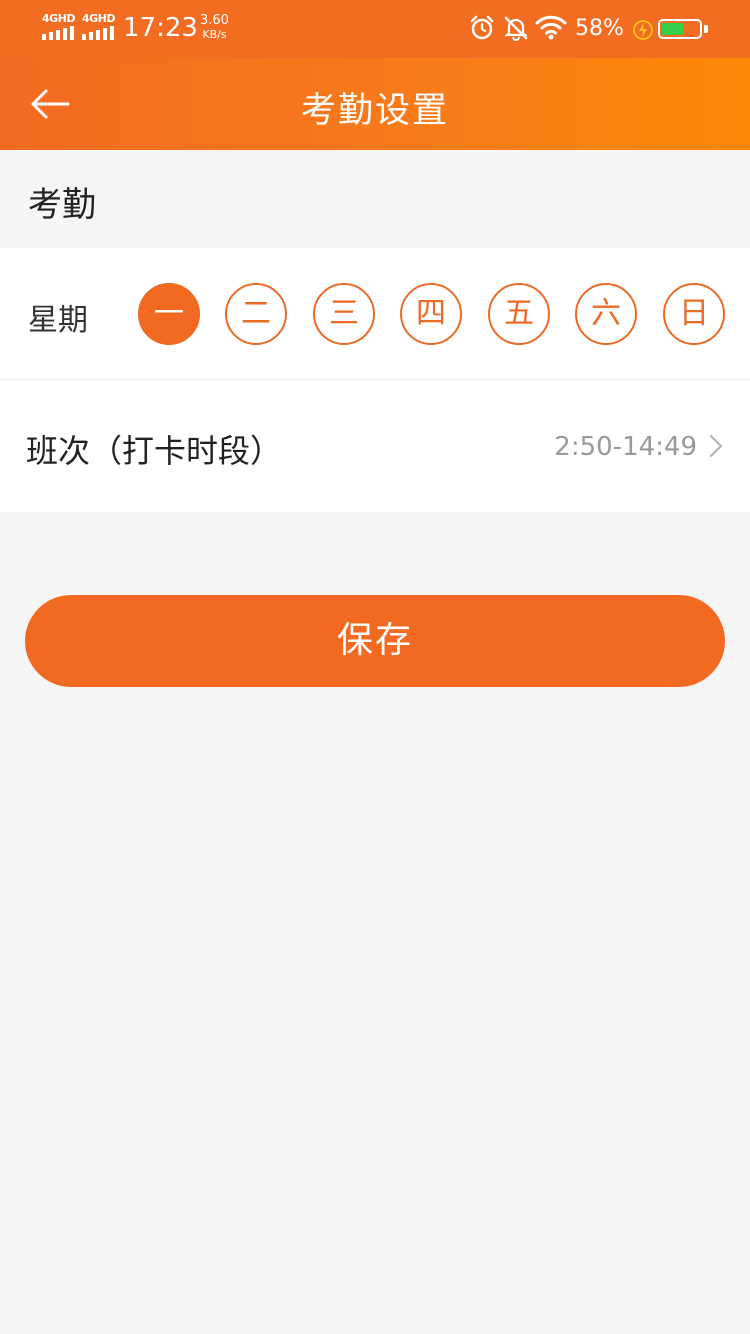  I want to click on day-mon: 一, so click(169, 314).